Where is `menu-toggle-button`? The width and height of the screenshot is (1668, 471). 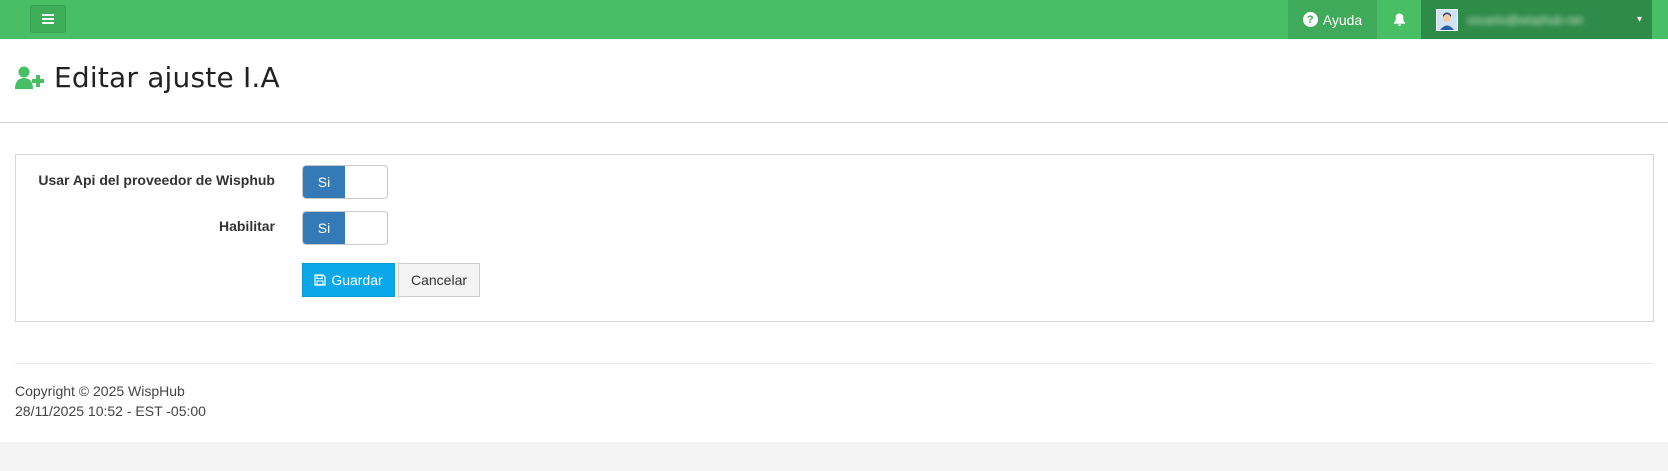
menu-toggle-button is located at coordinates (48, 19).